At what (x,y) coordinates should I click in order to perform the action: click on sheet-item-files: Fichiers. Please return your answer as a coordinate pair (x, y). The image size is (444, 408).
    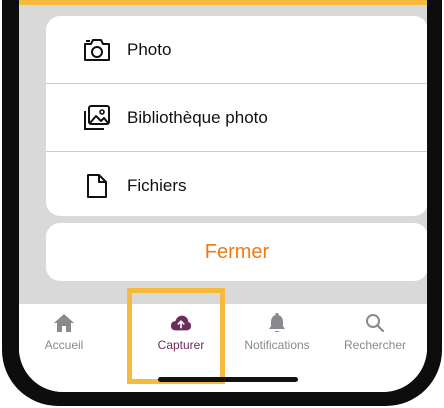
    Looking at the image, I should click on (236, 184).